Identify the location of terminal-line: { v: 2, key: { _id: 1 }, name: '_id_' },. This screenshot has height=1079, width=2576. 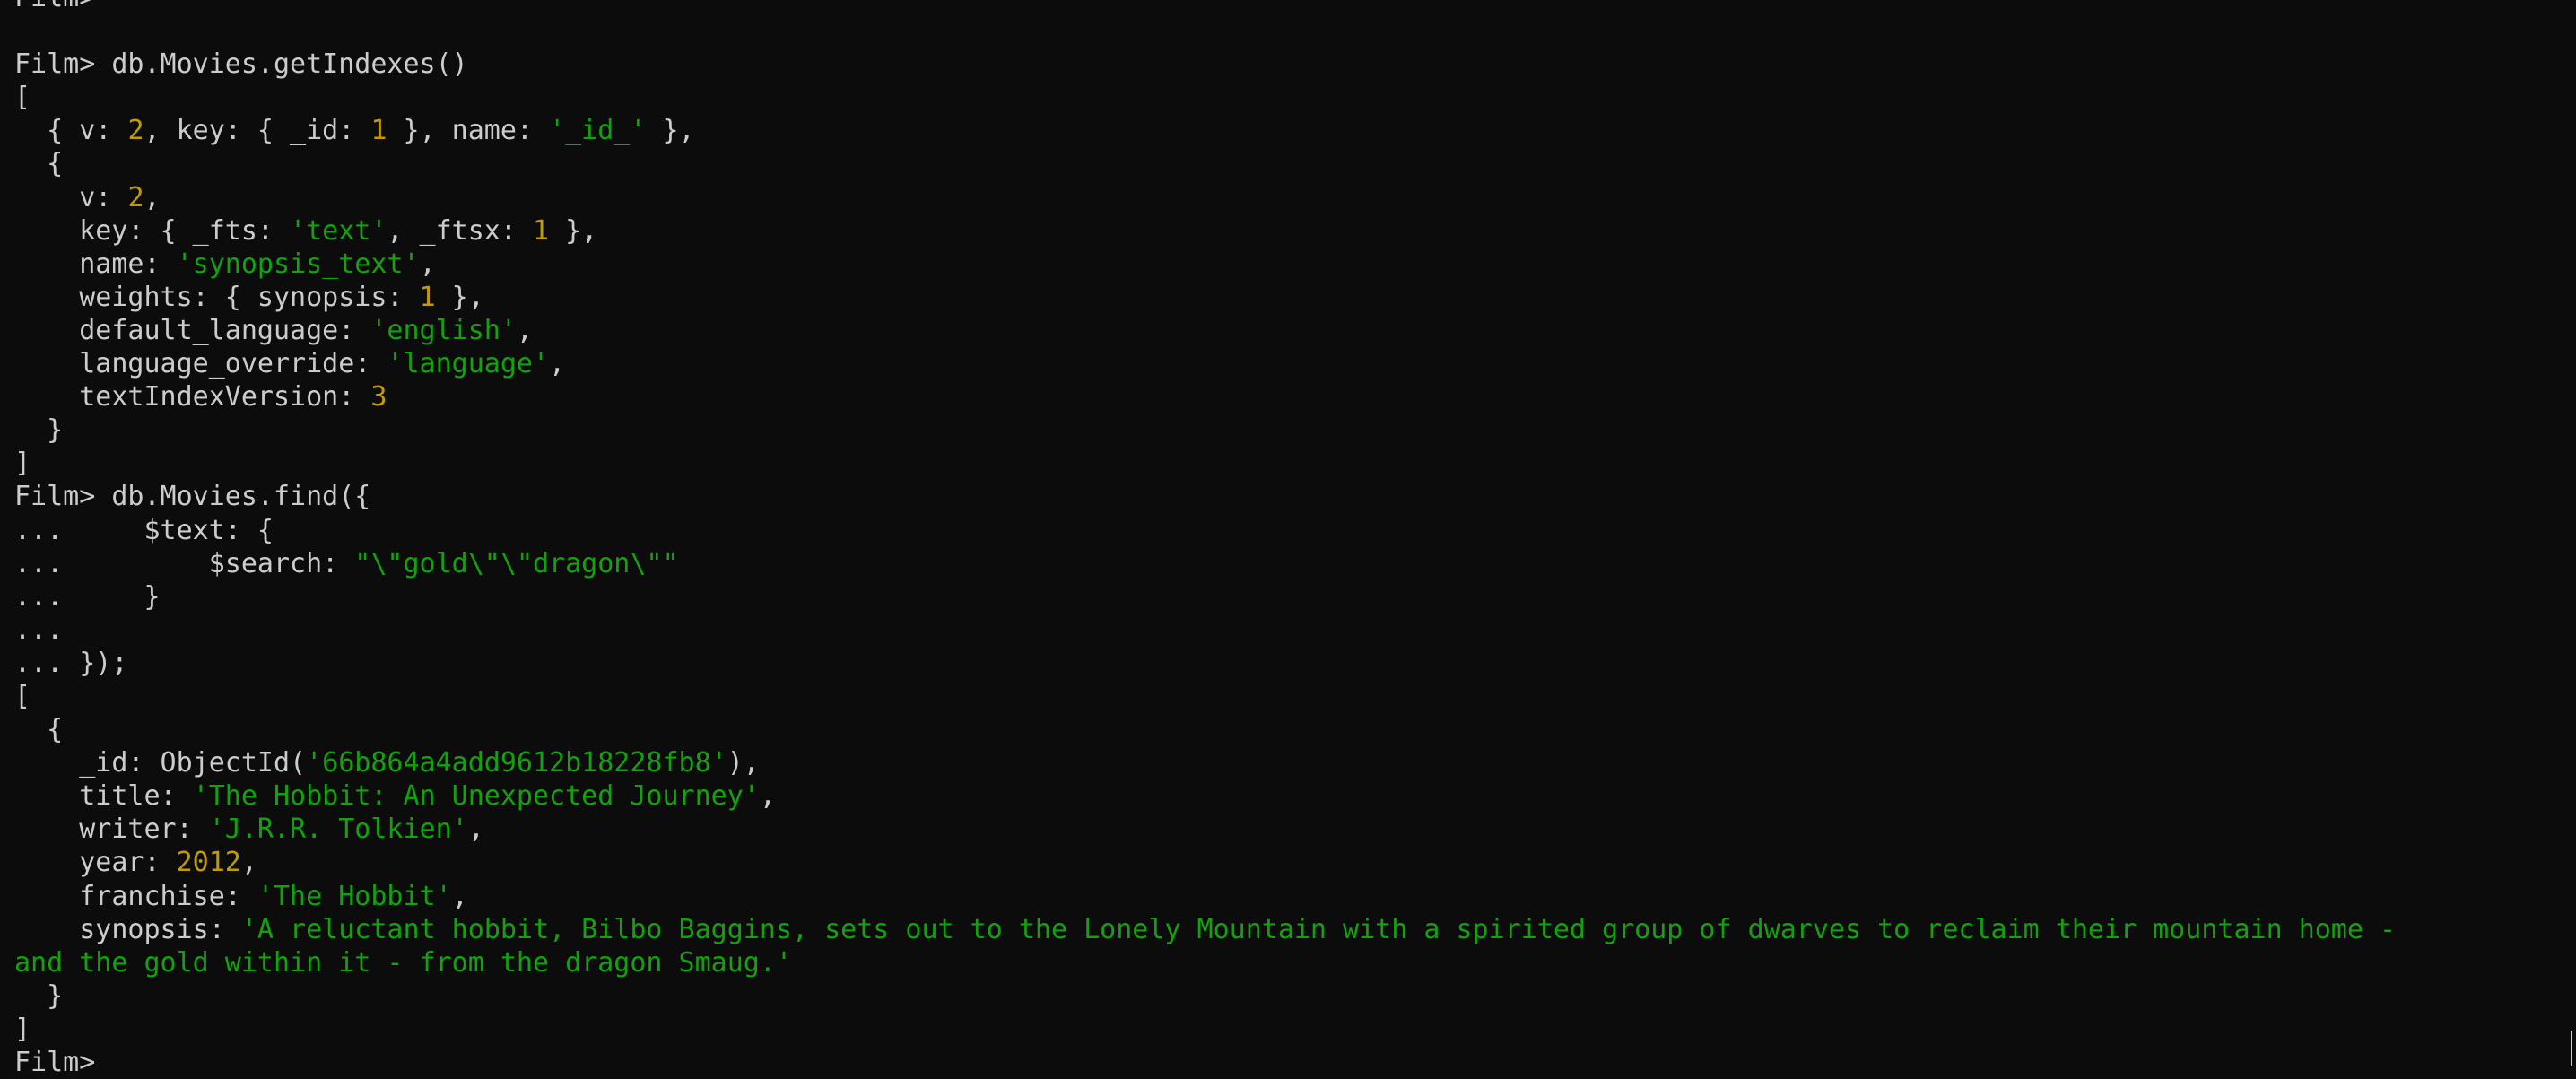
(1205, 131).